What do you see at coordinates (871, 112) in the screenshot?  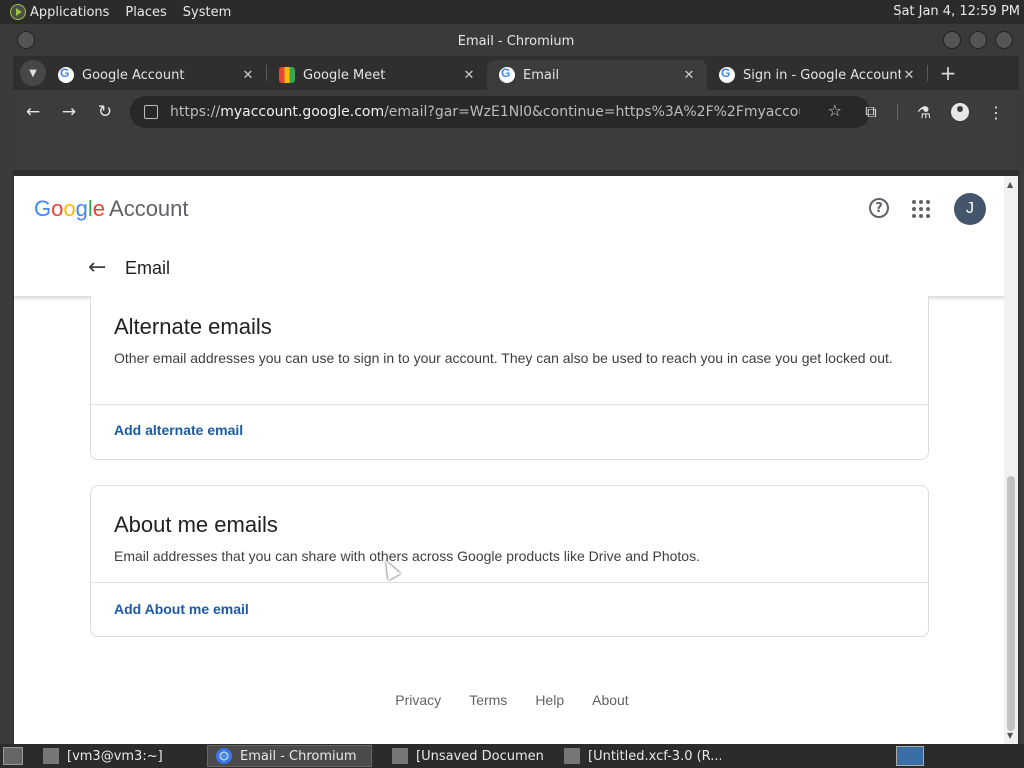 I see `extensions-icon: ⧉` at bounding box center [871, 112].